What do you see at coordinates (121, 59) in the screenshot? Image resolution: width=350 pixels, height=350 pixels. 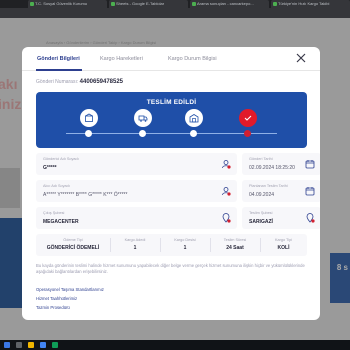 I see `tab-cargo-movements: Kargo Hareketleri` at bounding box center [121, 59].